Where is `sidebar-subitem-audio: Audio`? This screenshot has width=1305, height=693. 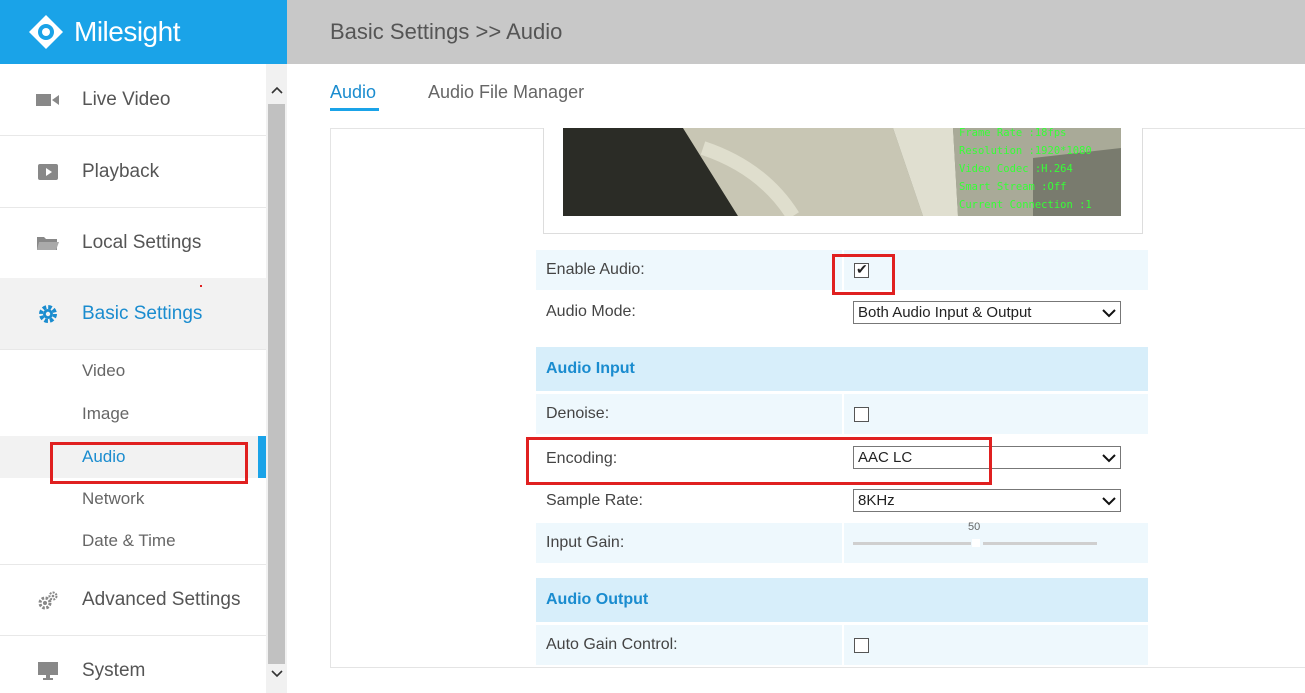 sidebar-subitem-audio: Audio is located at coordinates (133, 457).